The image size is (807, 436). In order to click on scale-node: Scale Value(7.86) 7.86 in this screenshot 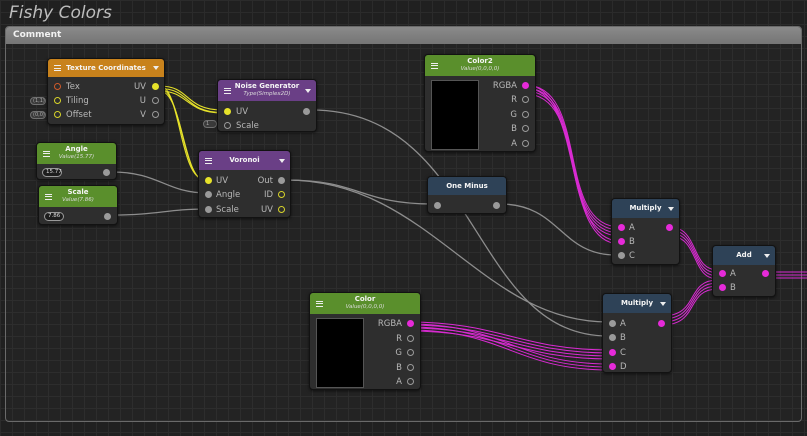, I will do `click(78, 205)`.